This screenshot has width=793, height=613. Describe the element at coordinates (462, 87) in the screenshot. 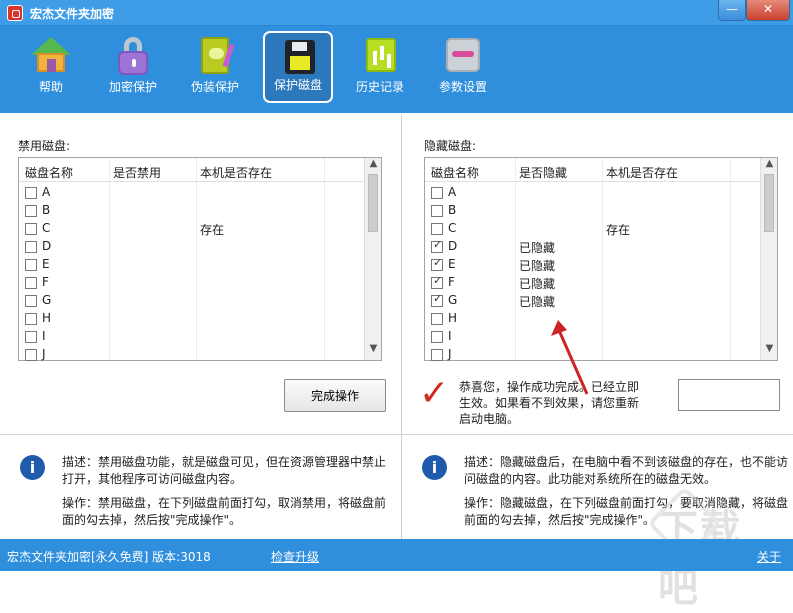

I see `toolbar-settings-label: 参数设置` at that location.